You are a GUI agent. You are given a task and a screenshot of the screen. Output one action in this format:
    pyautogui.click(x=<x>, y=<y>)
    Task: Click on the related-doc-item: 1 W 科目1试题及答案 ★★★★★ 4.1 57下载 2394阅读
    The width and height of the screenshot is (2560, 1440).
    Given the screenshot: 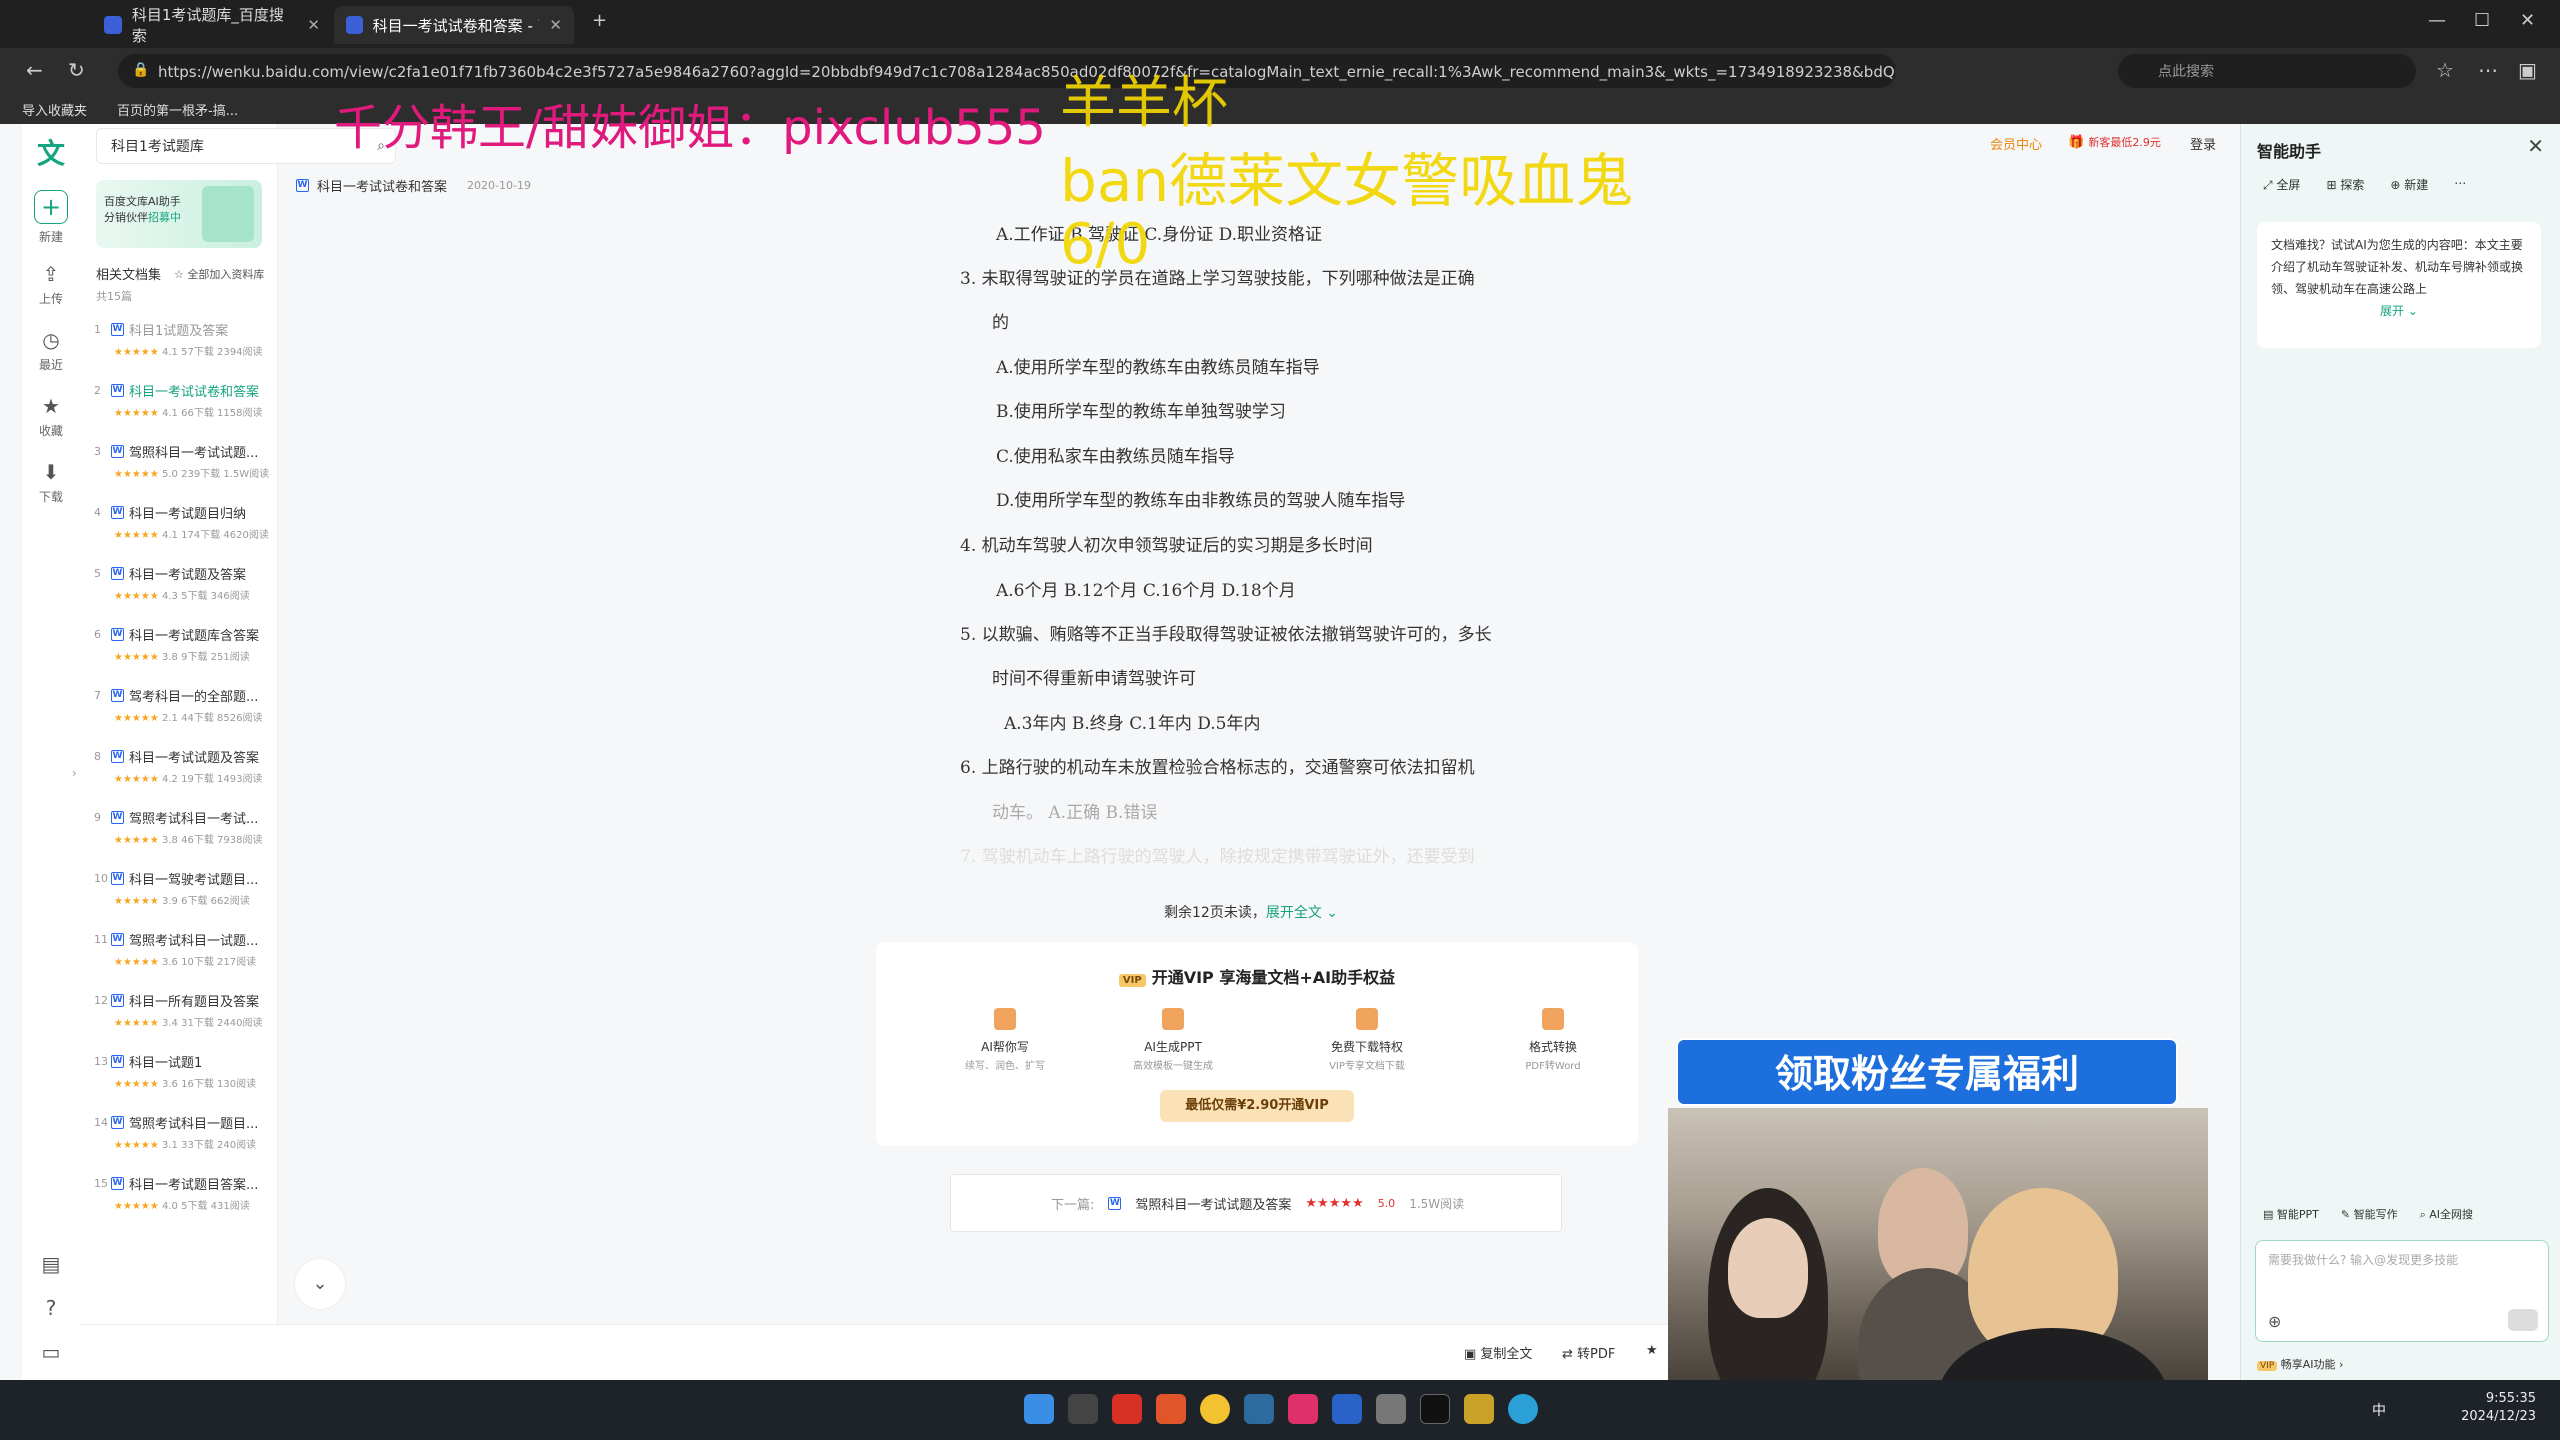 What is the action you would take?
    pyautogui.click(x=184, y=350)
    